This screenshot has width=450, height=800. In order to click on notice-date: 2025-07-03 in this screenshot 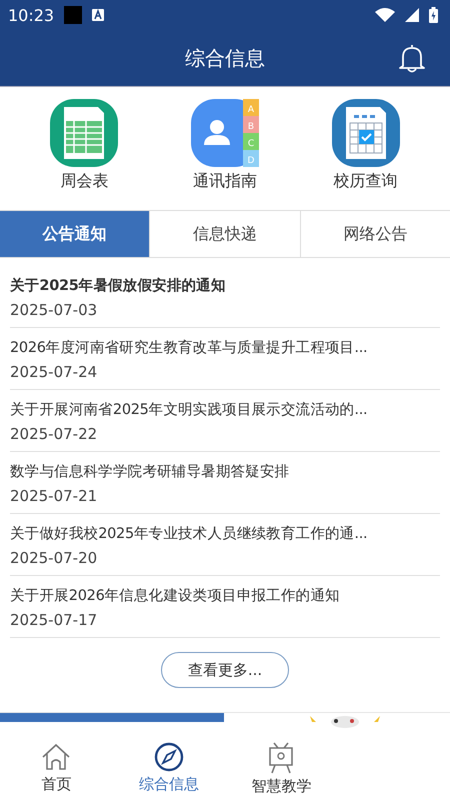, I will do `click(54, 310)`.